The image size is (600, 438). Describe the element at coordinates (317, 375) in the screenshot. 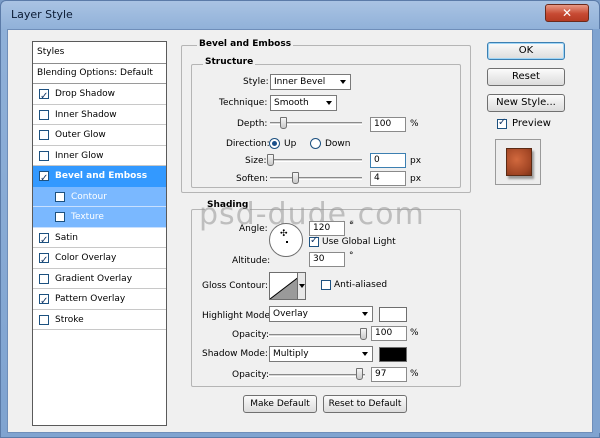

I see `shadow-opacity-track` at that location.